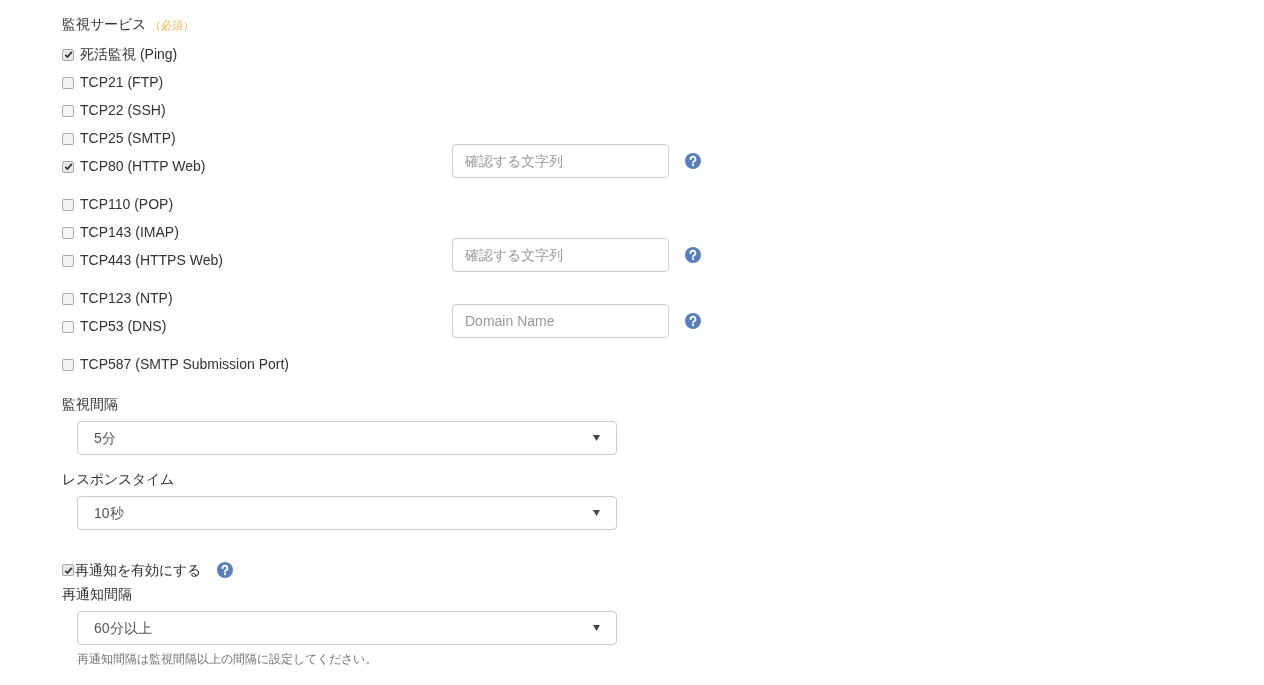 The image size is (1264, 685). What do you see at coordinates (347, 628) in the screenshot?
I see `renotify-interval-select: 60分以上` at bounding box center [347, 628].